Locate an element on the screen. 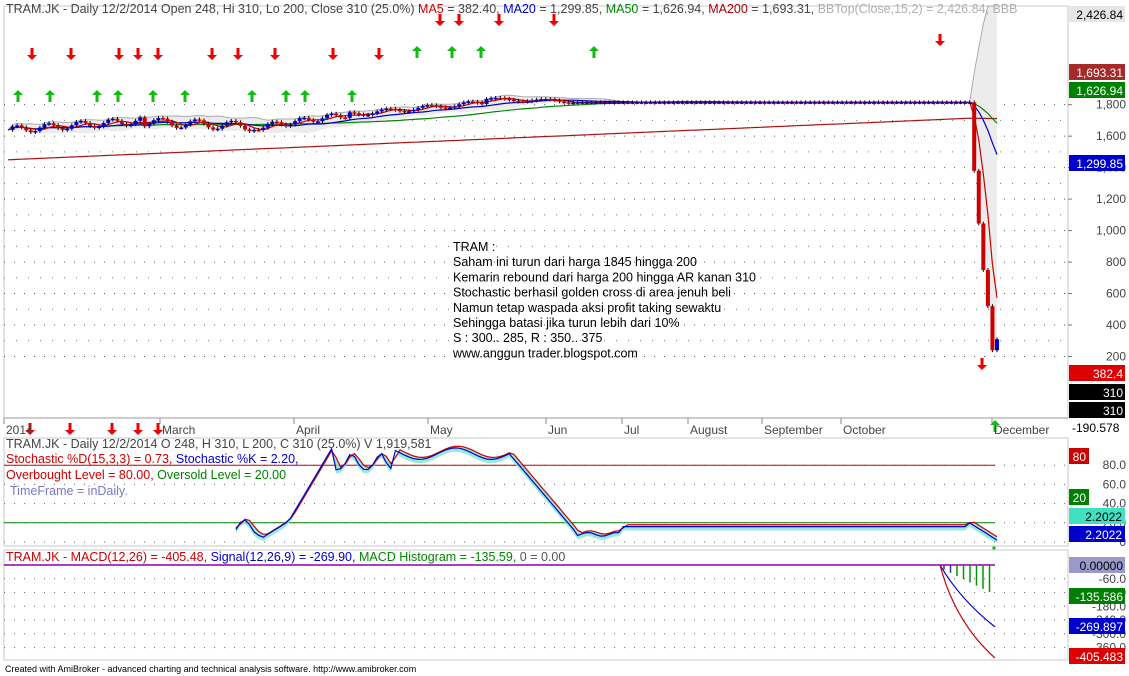 This screenshot has width=1129, height=676. month-label: September is located at coordinates (793, 430).